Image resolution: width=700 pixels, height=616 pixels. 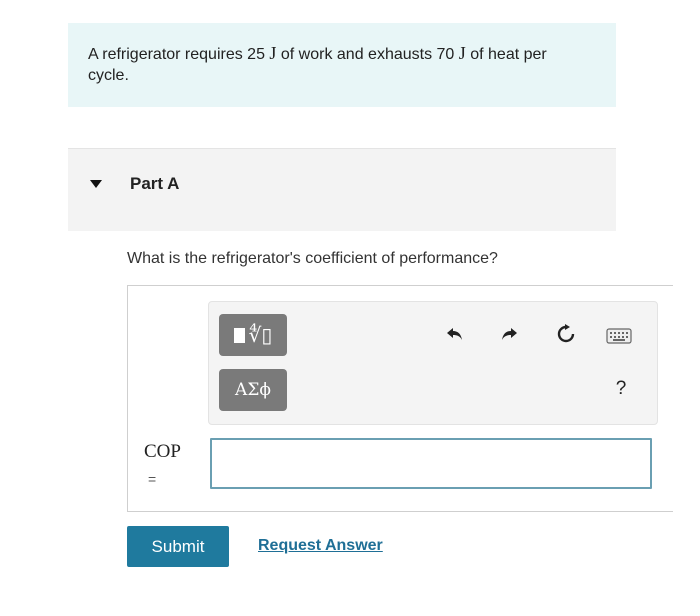 What do you see at coordinates (253, 390) in the screenshot?
I see `symbols-button: ΑΣϕ` at bounding box center [253, 390].